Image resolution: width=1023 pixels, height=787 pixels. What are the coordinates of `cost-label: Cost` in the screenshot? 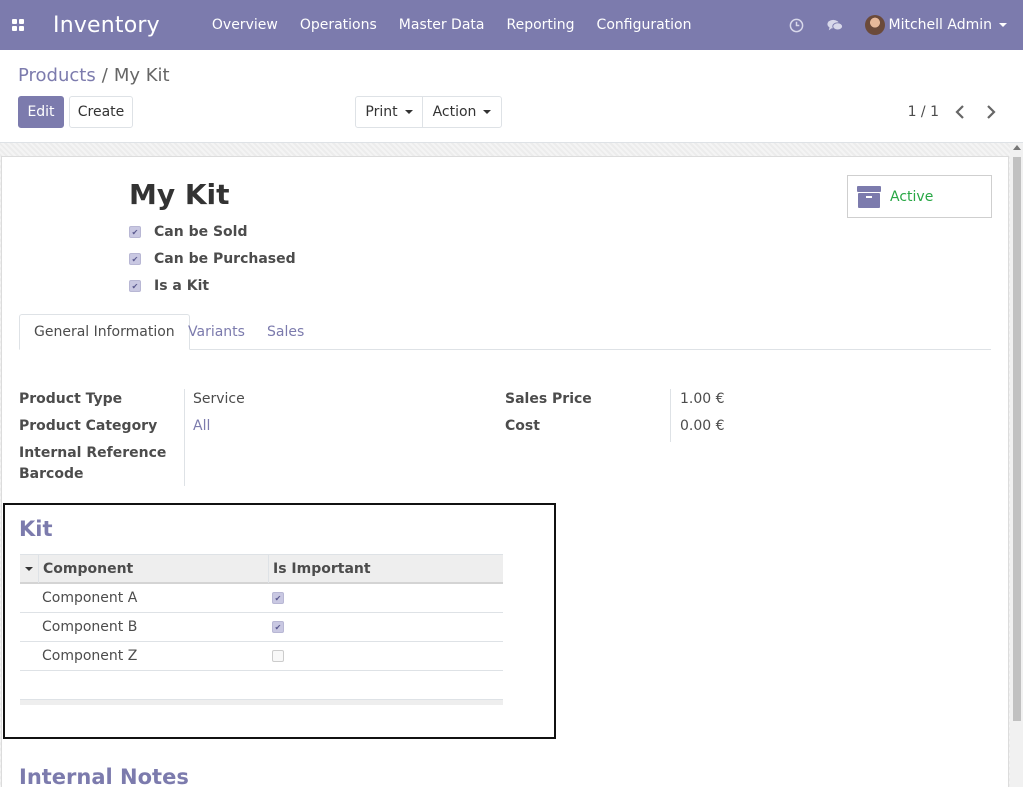 It's located at (522, 426).